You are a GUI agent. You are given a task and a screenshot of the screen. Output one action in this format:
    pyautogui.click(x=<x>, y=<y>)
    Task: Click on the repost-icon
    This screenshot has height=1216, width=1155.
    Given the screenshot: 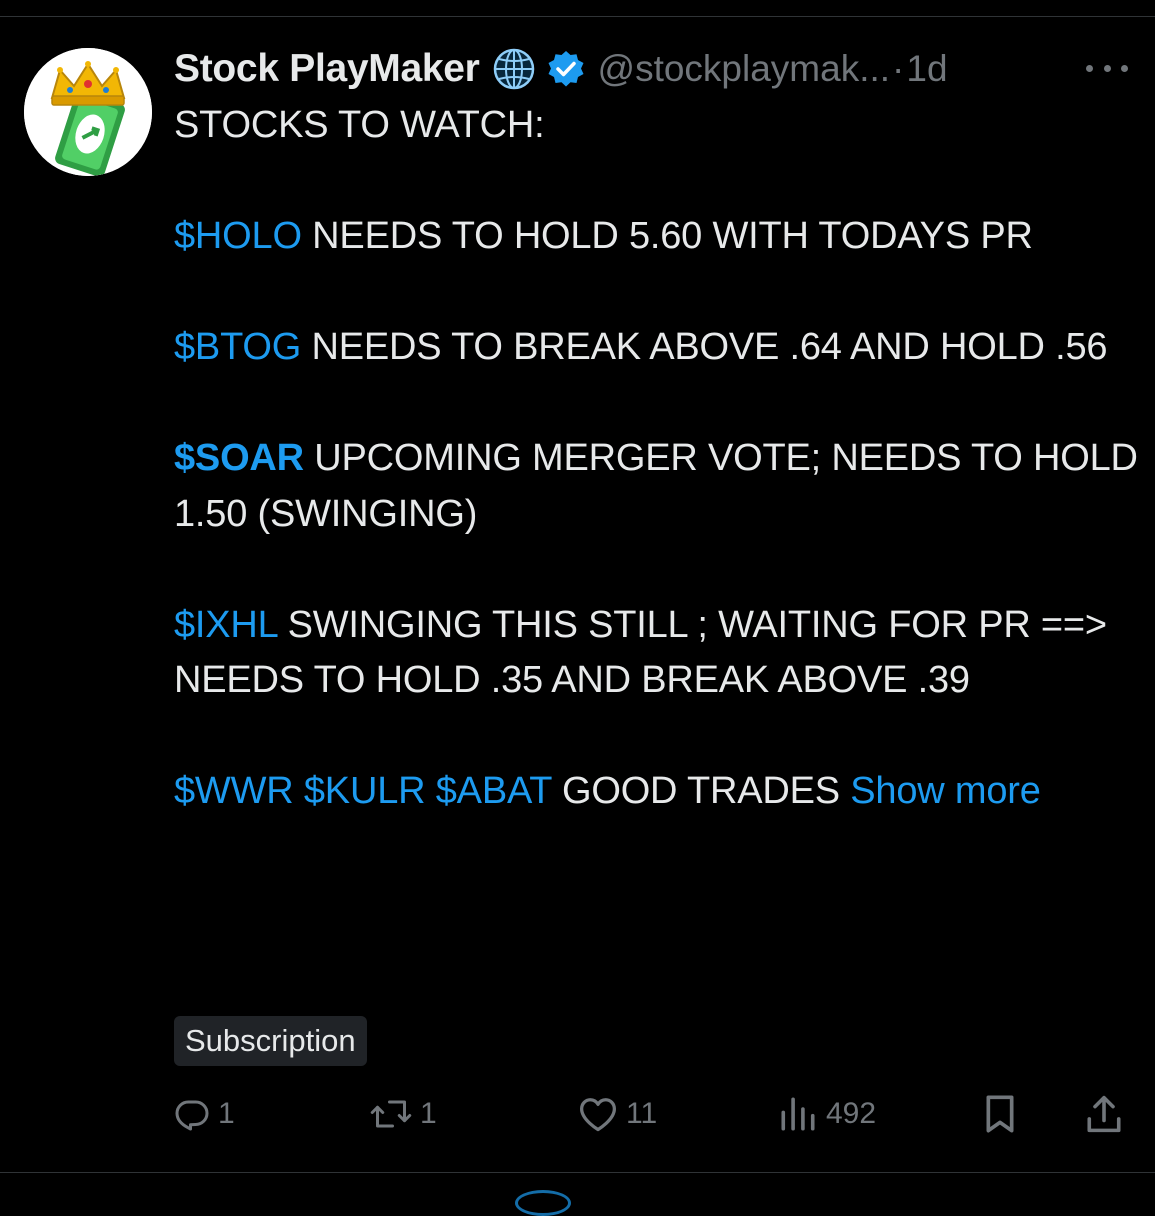 What is the action you would take?
    pyautogui.click(x=391, y=1114)
    